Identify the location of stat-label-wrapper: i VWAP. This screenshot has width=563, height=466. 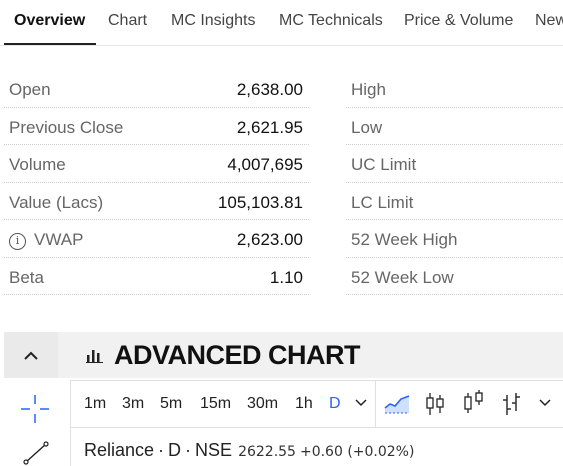
(46, 240).